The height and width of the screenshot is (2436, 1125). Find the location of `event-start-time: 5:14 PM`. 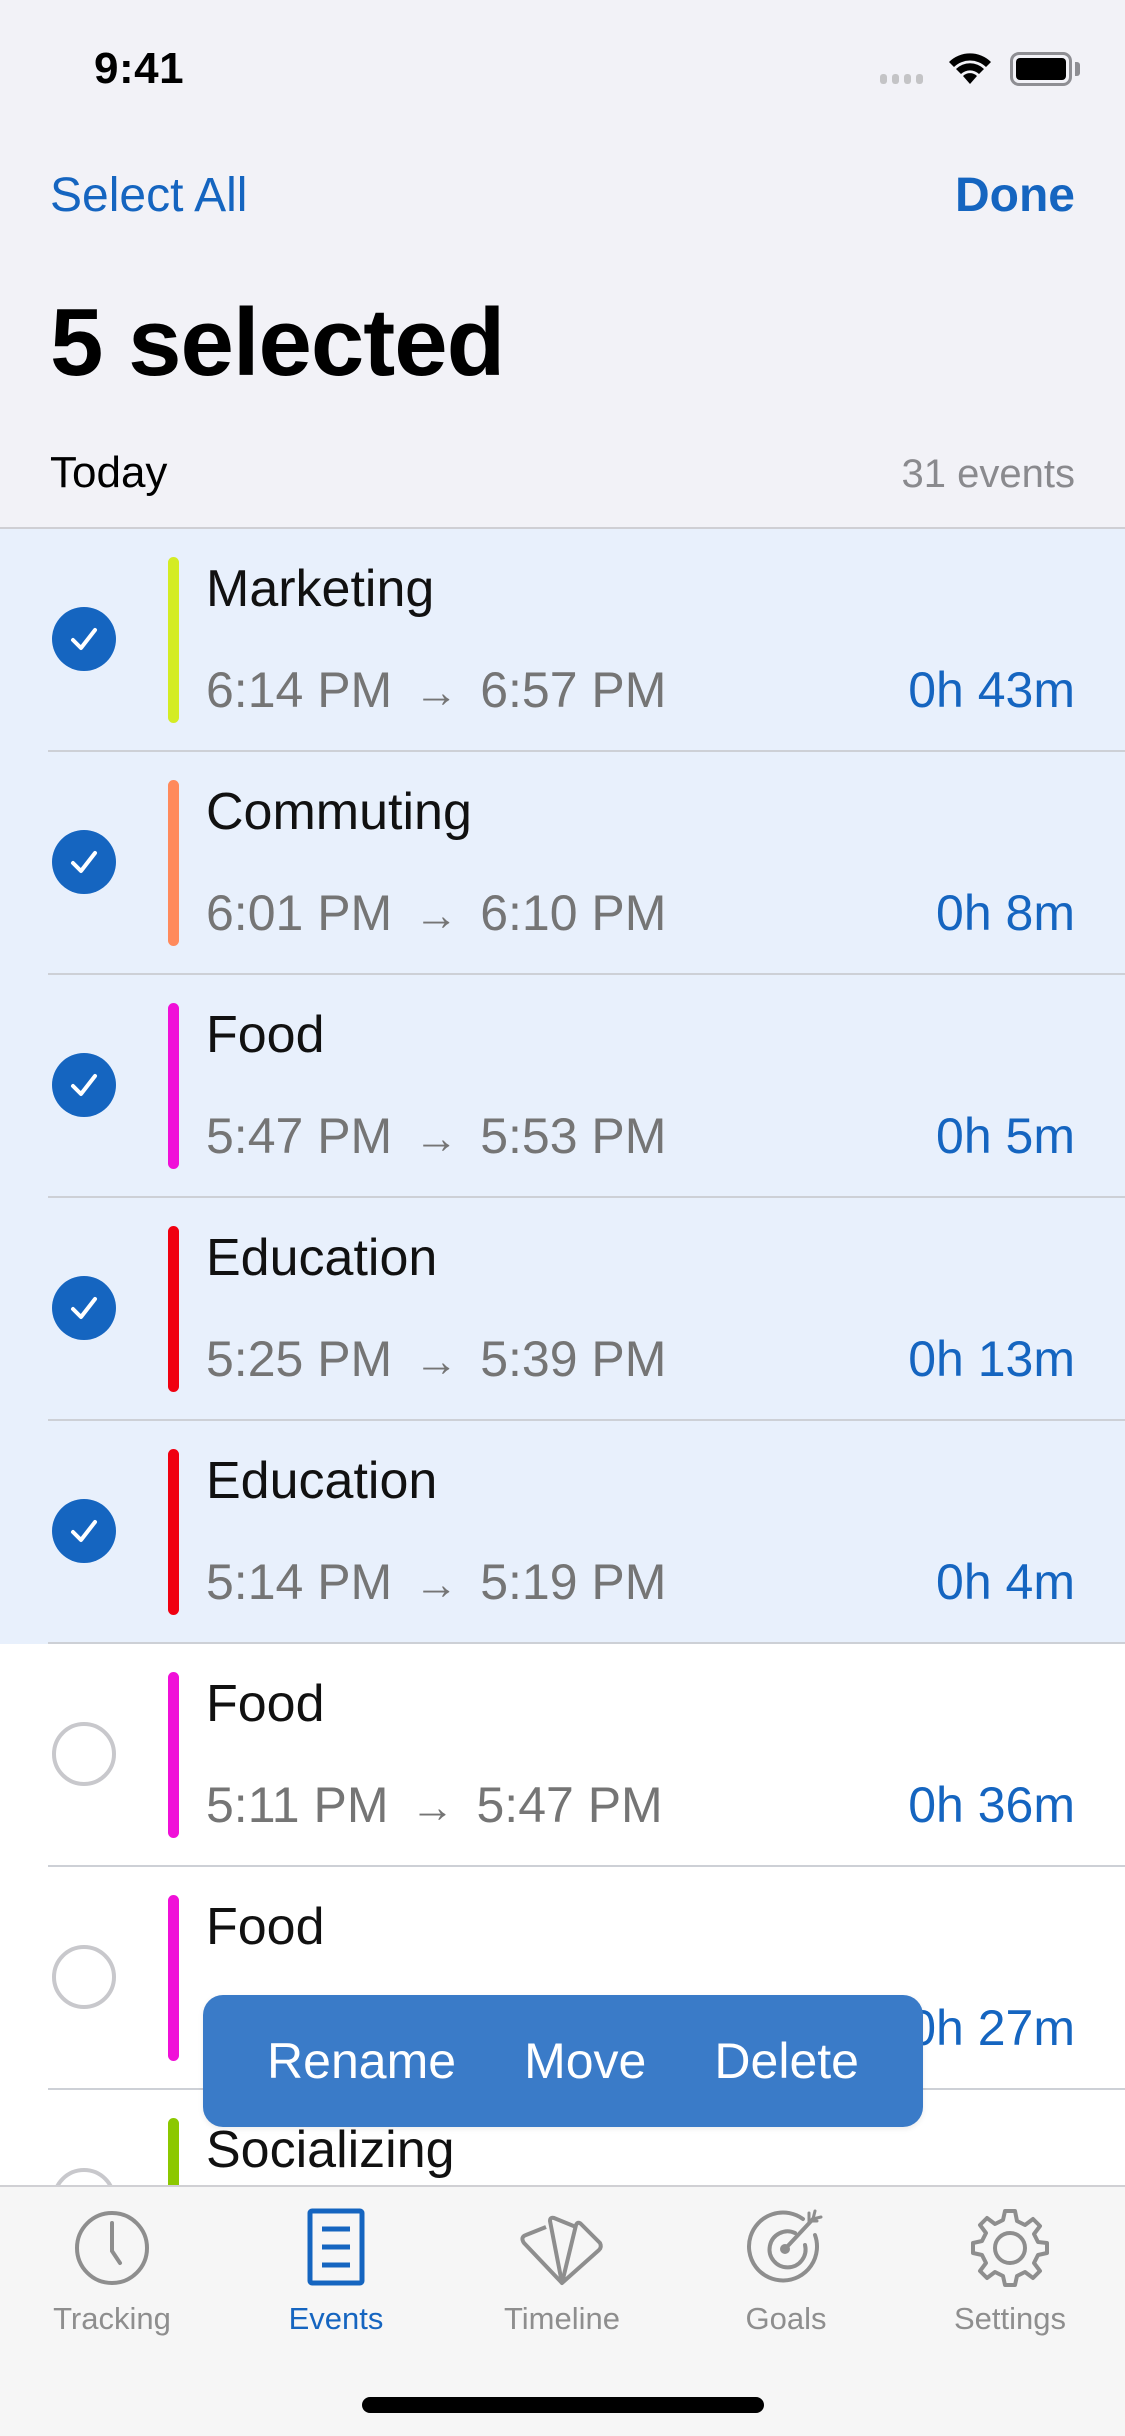

event-start-time: 5:14 PM is located at coordinates (299, 1582).